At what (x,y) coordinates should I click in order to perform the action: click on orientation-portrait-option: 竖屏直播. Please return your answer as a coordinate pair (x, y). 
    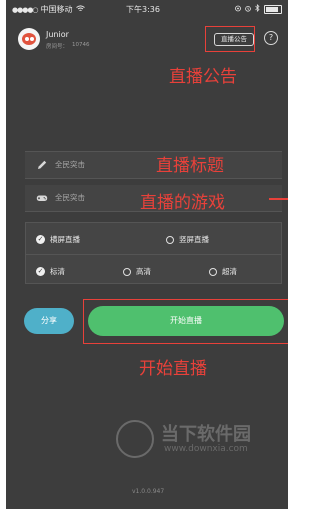
    Looking at the image, I should click on (187, 239).